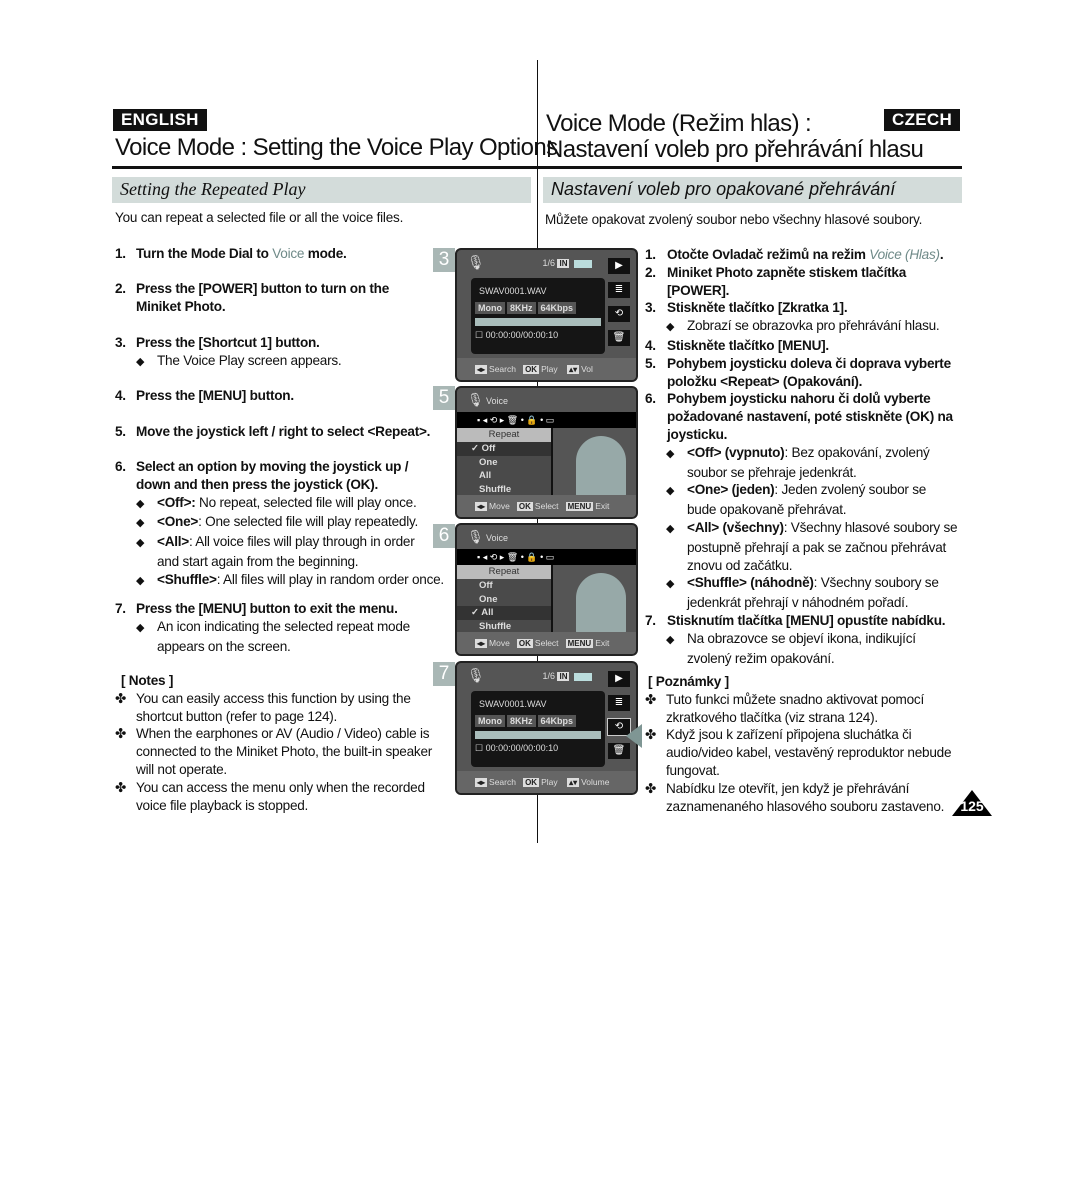  Describe the element at coordinates (204, 395) in the screenshot. I see `en-step-4: 4. Press the [MENU] button.` at that location.